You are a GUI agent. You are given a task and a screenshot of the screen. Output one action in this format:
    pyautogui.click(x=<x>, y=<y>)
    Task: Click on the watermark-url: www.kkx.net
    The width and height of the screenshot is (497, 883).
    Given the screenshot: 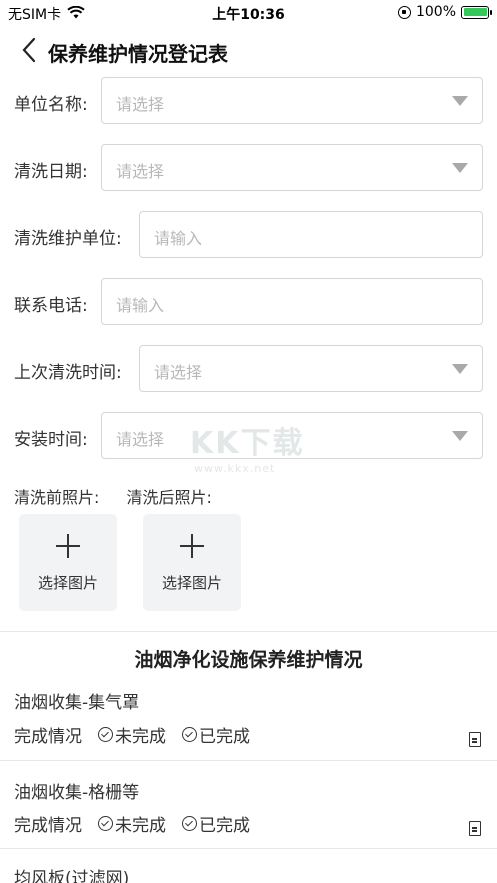 What is the action you would take?
    pyautogui.click(x=235, y=468)
    